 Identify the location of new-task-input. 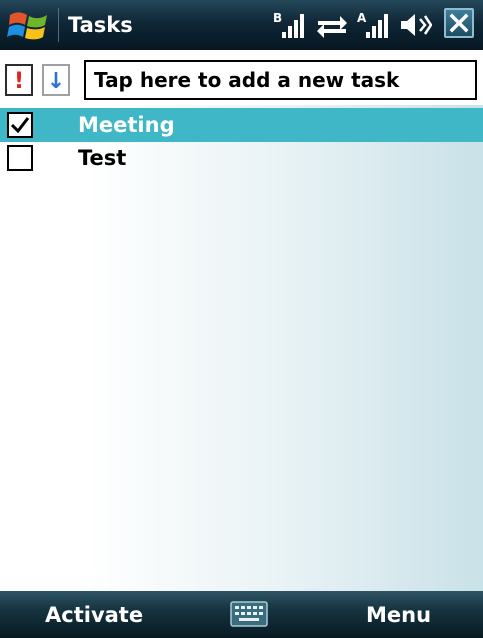
(280, 80).